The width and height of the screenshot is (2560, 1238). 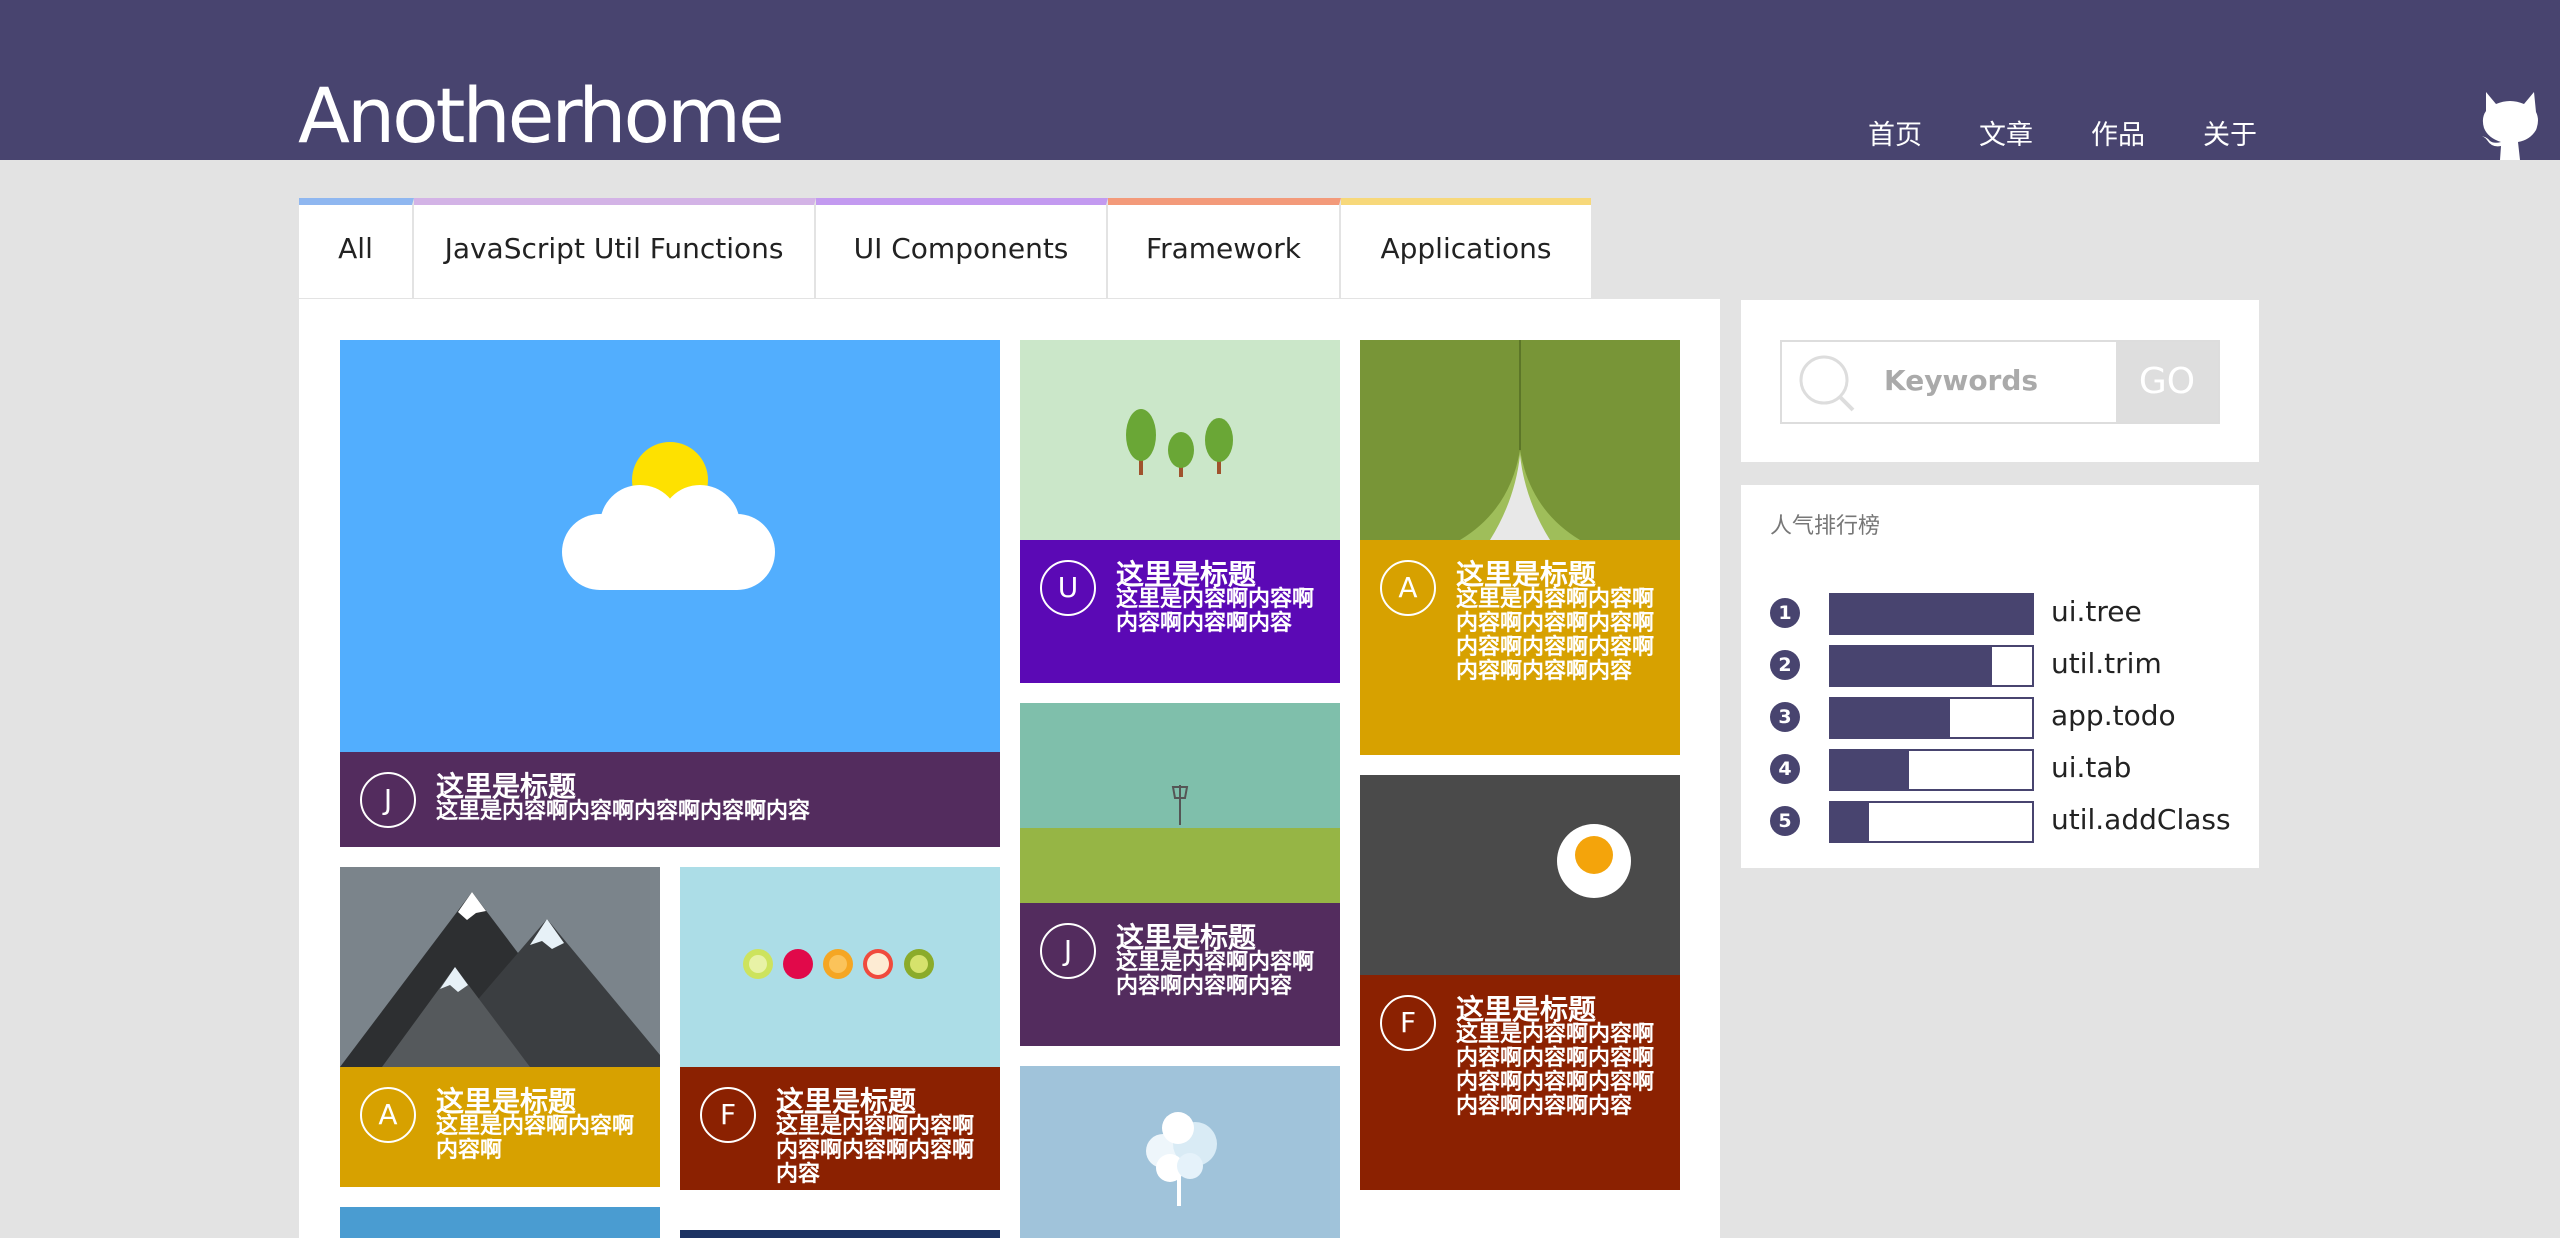 I want to click on rank-label: app.todo, so click(x=2113, y=715).